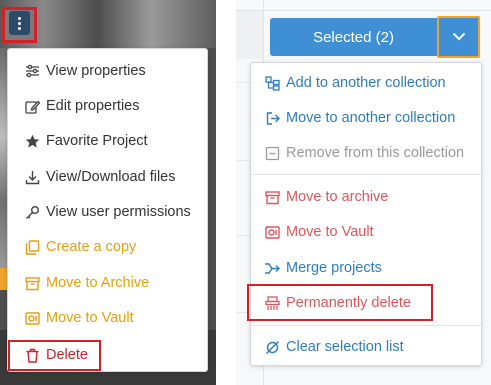 This screenshot has width=491, height=385. I want to click on merge-icon, so click(272, 268).